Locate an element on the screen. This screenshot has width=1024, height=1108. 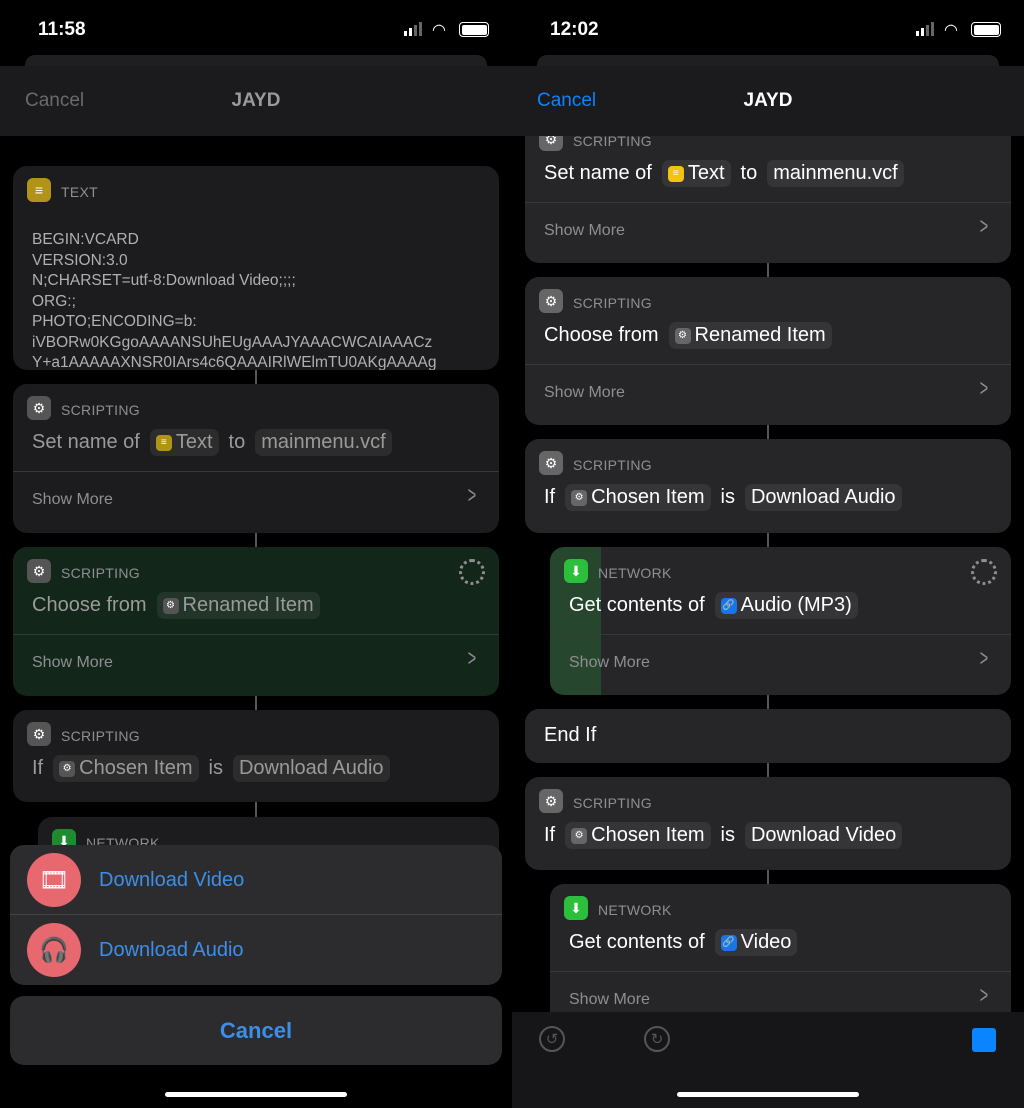
chip-label: Download Audio is located at coordinates (823, 497).